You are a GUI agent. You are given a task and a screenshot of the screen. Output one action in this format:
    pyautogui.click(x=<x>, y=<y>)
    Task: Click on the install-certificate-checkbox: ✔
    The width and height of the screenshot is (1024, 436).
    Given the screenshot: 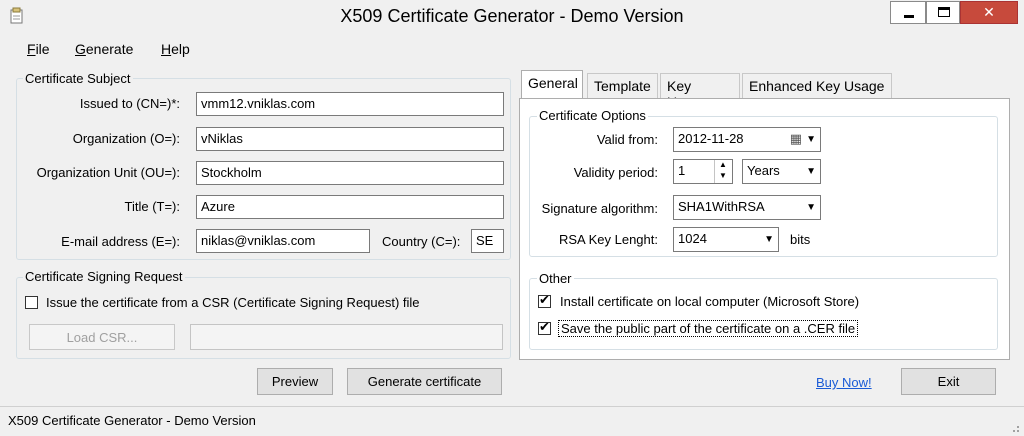 What is the action you would take?
    pyautogui.click(x=544, y=300)
    